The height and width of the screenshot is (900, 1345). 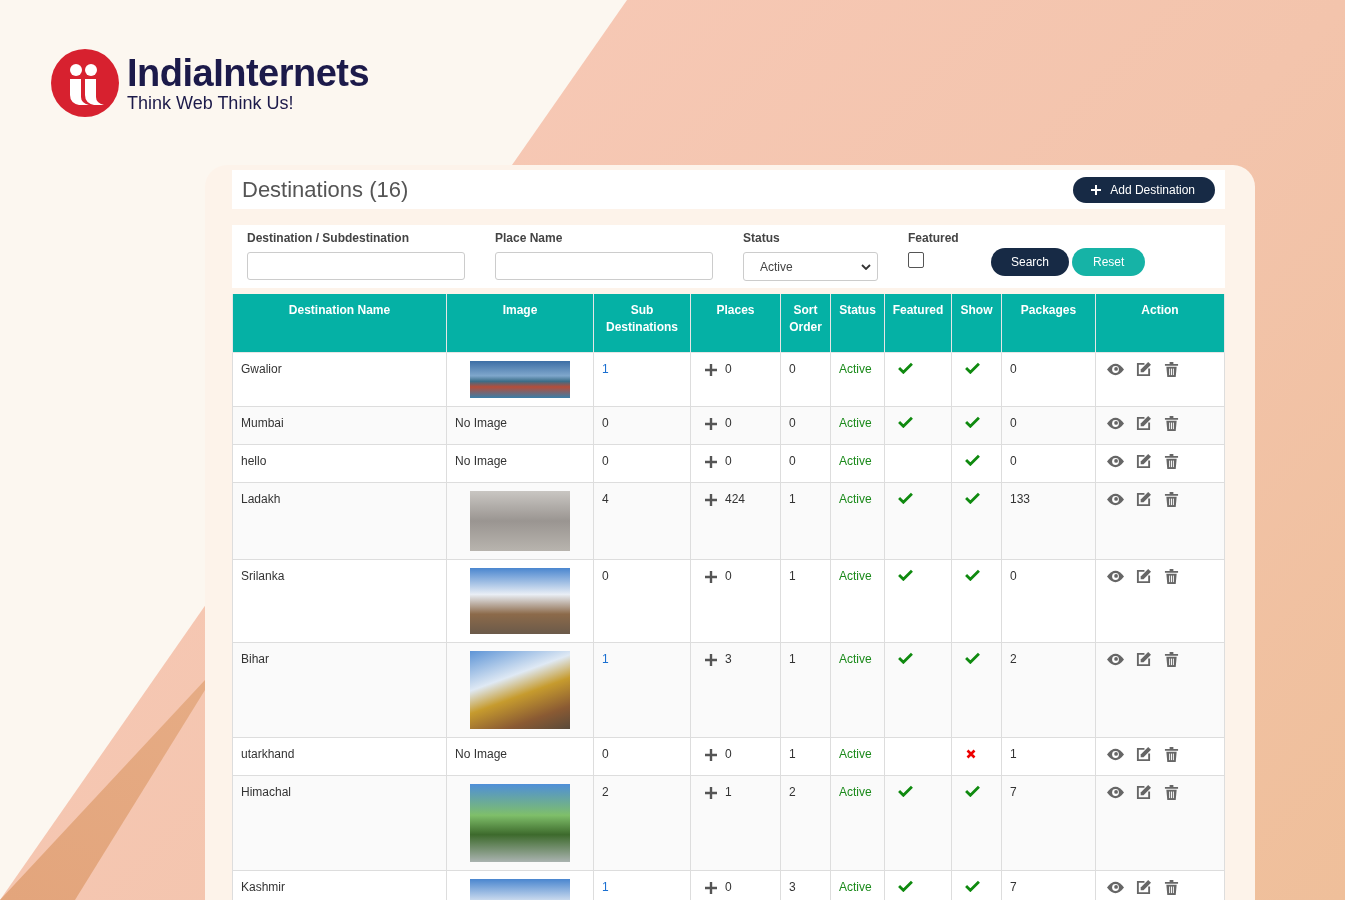 What do you see at coordinates (339, 425) in the screenshot?
I see `table-cell: Mumbai` at bounding box center [339, 425].